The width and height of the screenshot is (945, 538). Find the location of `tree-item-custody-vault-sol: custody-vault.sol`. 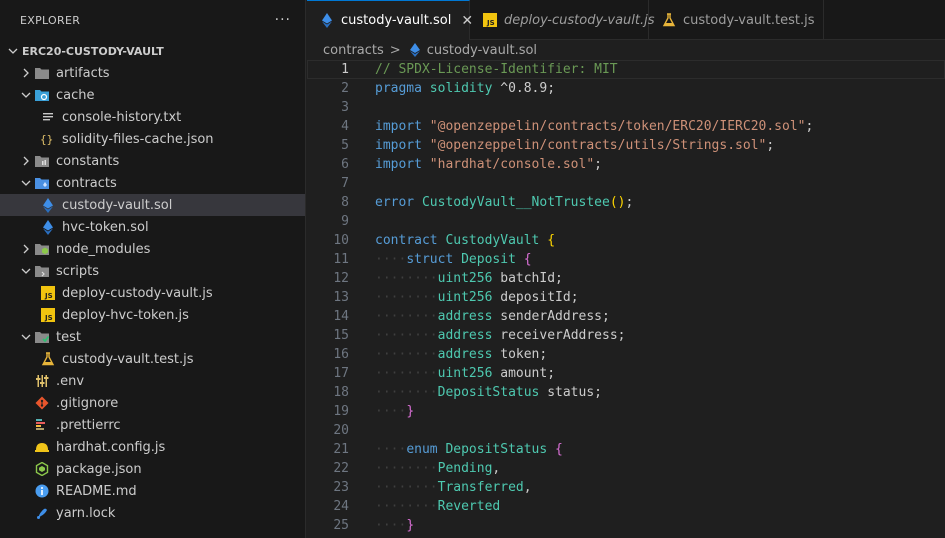

tree-item-custody-vault-sol: custody-vault.sol is located at coordinates (152, 205).